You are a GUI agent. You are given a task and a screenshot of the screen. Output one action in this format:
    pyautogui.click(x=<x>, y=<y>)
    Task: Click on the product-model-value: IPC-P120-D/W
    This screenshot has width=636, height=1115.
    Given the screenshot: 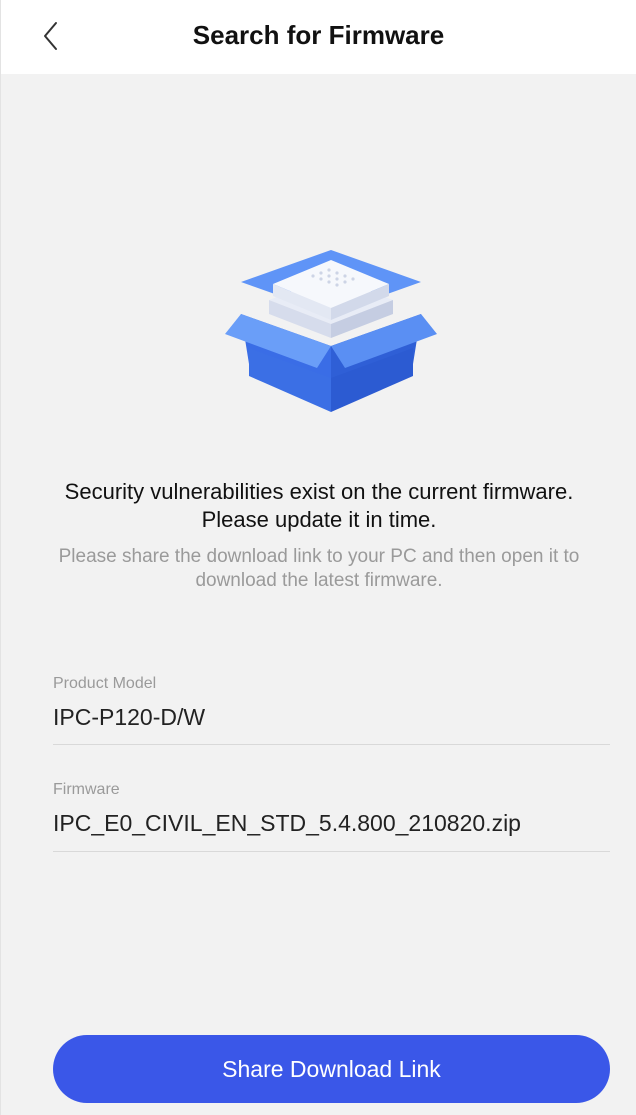 What is the action you would take?
    pyautogui.click(x=129, y=717)
    